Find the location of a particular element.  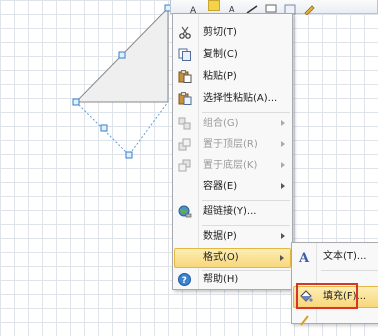

text-block-icon is located at coordinates (290, 7).